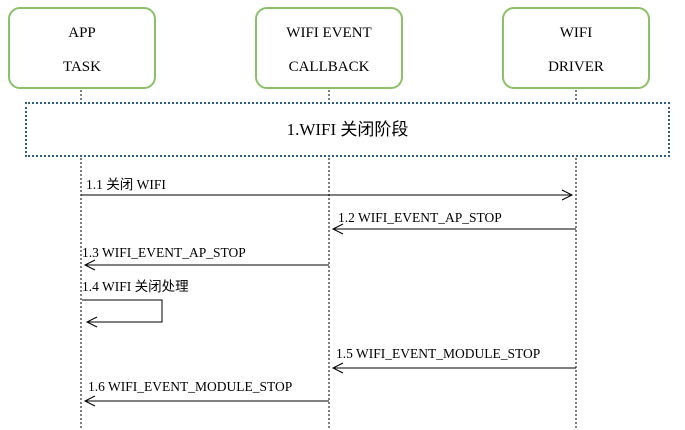  I want to click on message-label-2: 1.2 WIFI_EVENT_AP_STOP, so click(420, 217).